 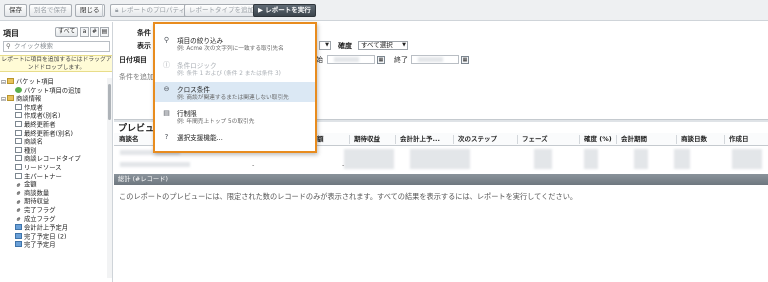 I want to click on column-header: 作成日, so click(x=739, y=139).